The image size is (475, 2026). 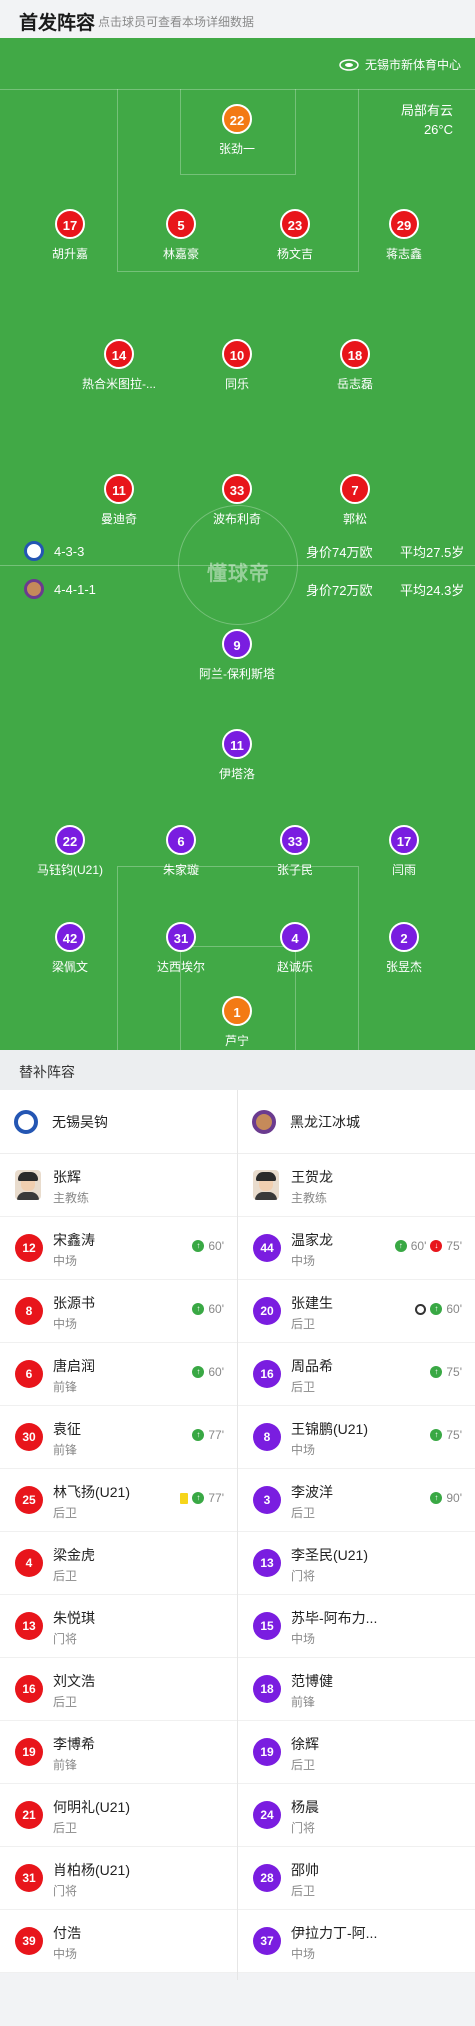 I want to click on jersey-number: 30, so click(x=29, y=1437).